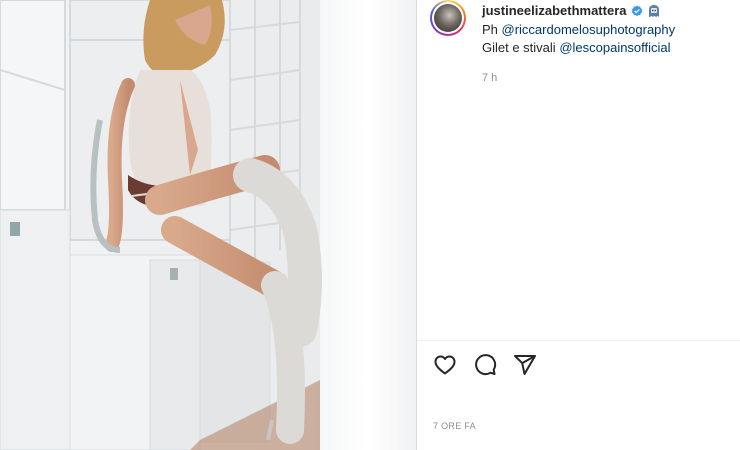 The width and height of the screenshot is (740, 450). What do you see at coordinates (589, 29) in the screenshot?
I see `photographer-mention: @riccardomelosuphotography` at bounding box center [589, 29].